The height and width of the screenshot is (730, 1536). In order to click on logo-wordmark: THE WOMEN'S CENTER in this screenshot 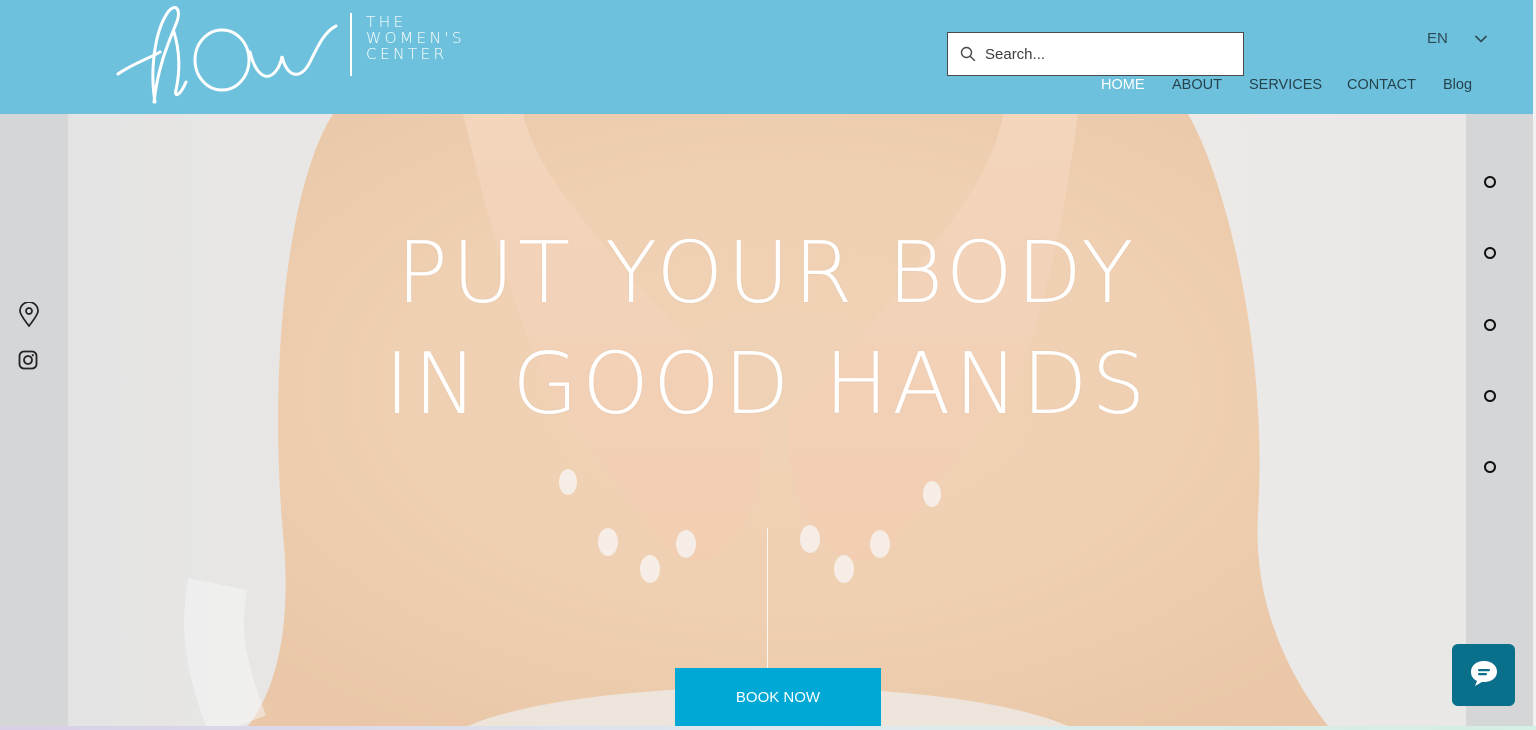, I will do `click(415, 38)`.